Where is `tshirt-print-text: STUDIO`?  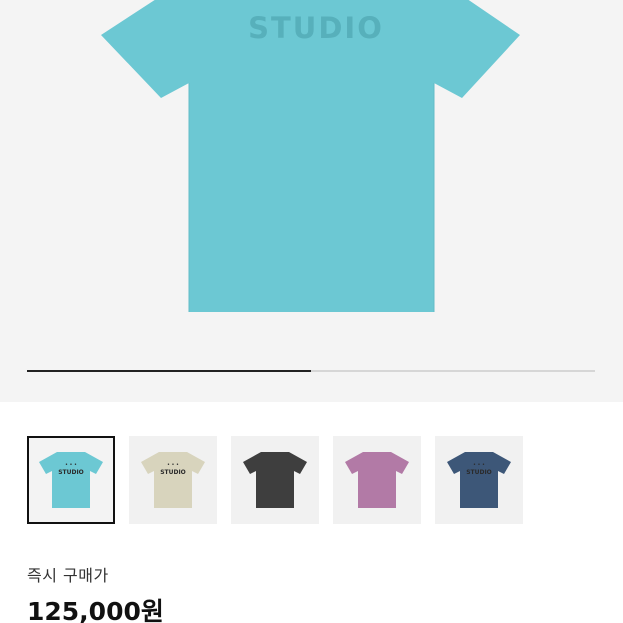
tshirt-print-text: STUDIO is located at coordinates (316, 28).